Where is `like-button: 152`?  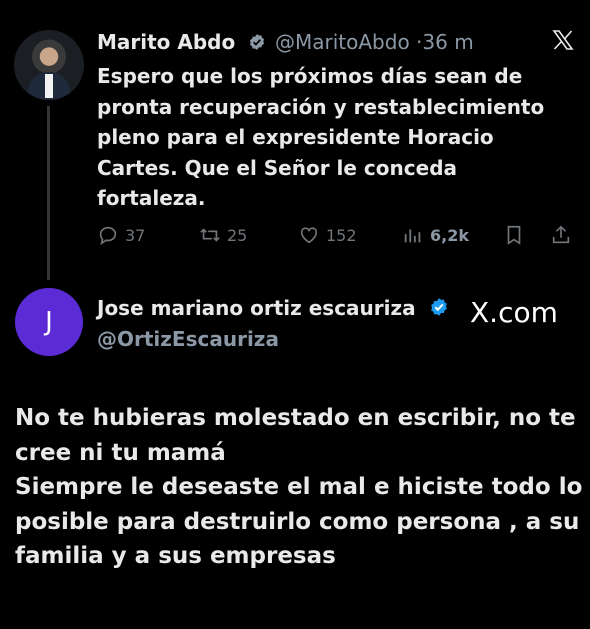 like-button: 152 is located at coordinates (327, 235).